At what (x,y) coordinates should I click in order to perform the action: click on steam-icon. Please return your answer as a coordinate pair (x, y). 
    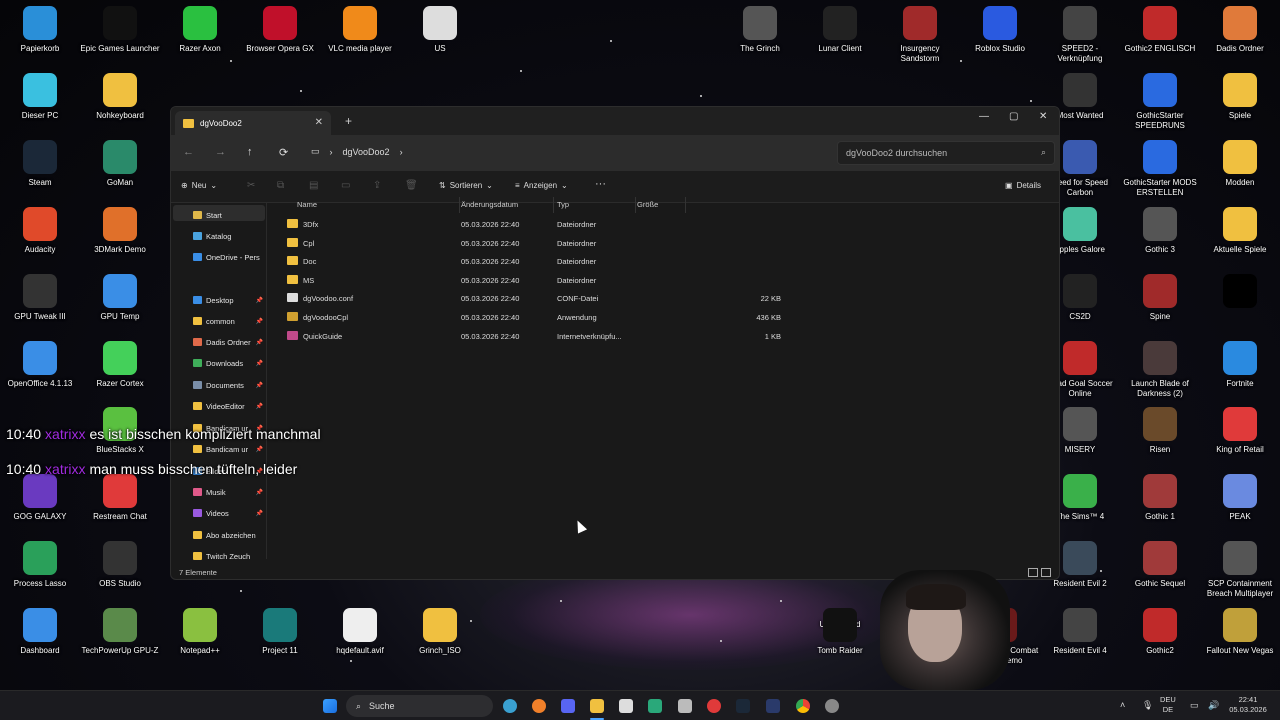
    Looking at the image, I should click on (743, 706).